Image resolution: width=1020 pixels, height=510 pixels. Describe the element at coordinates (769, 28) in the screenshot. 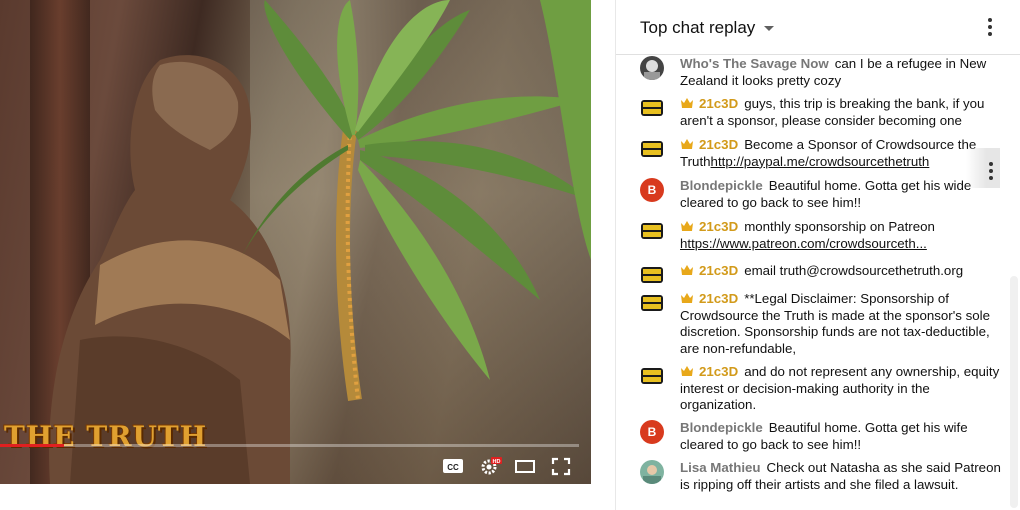

I see `dropdown-caret-icon` at that location.